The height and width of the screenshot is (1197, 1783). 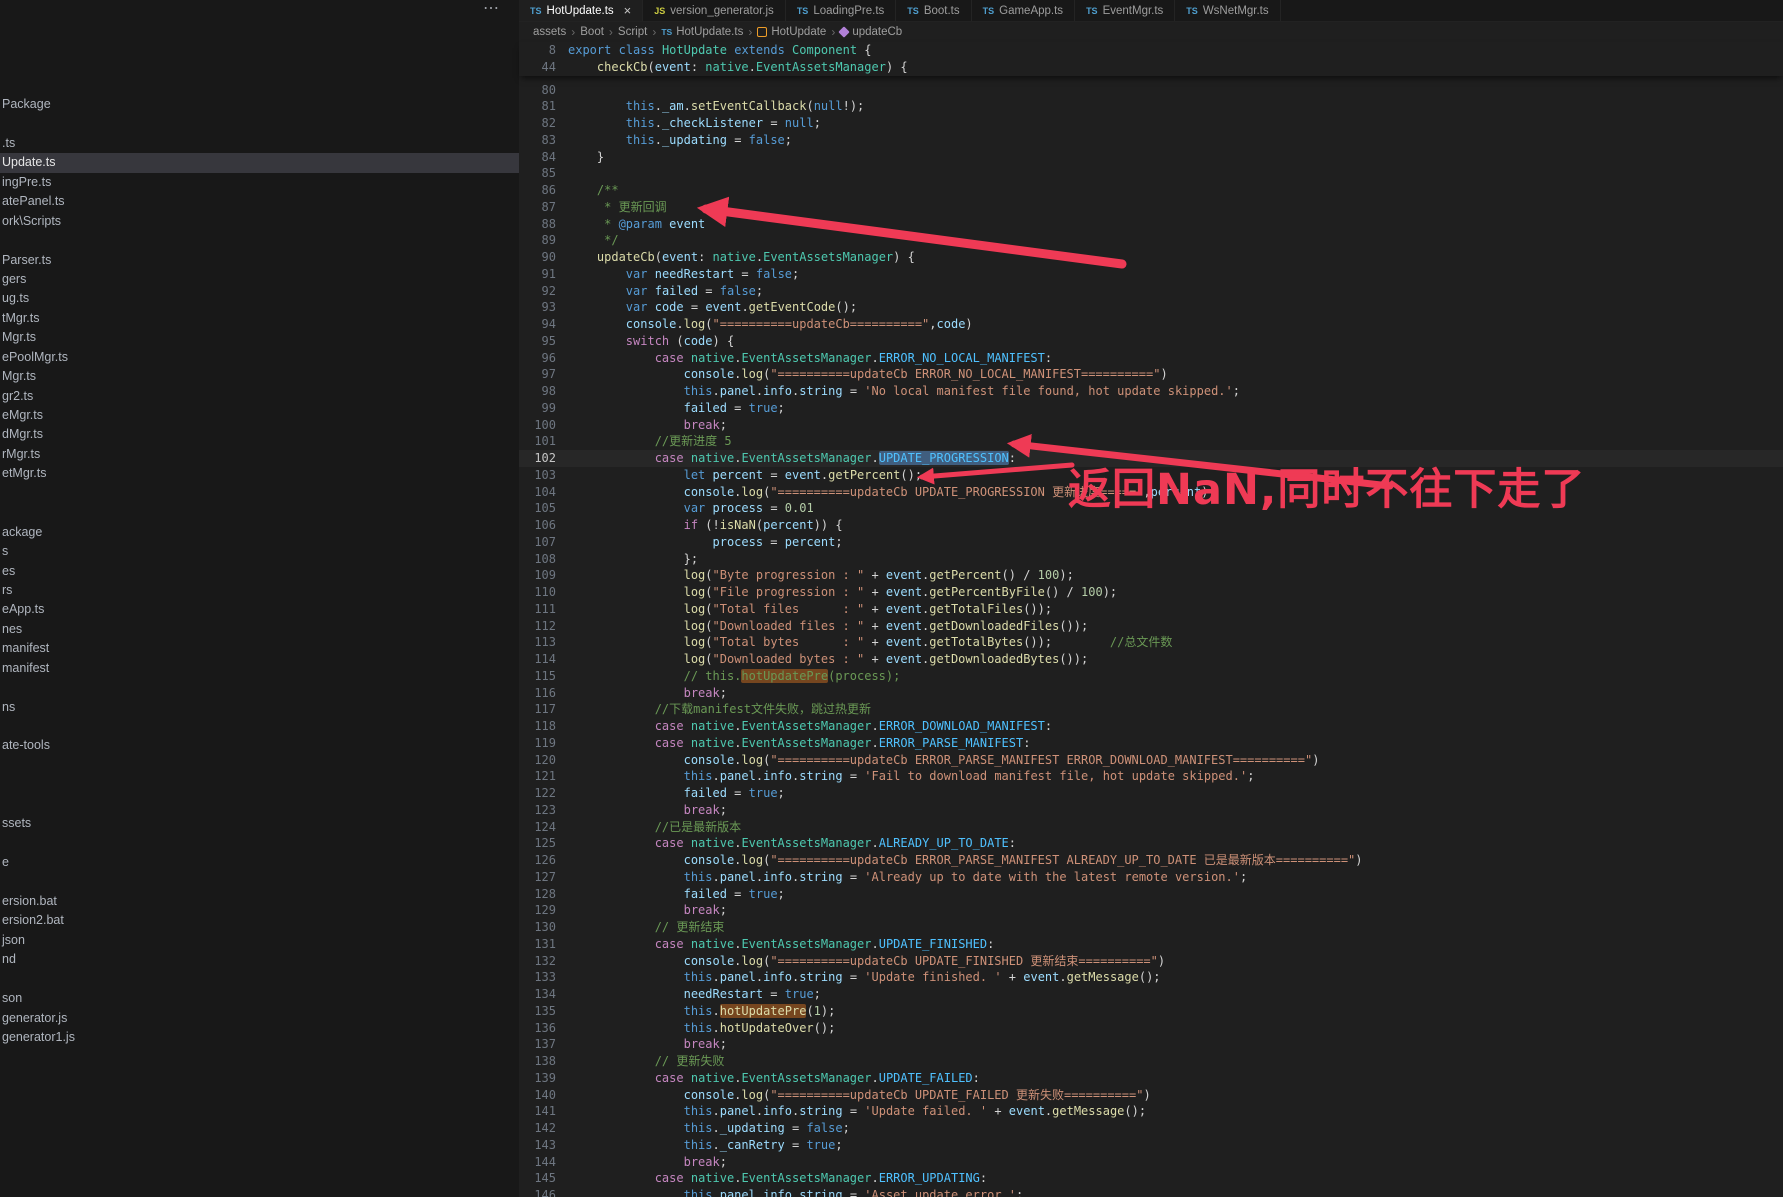 What do you see at coordinates (1151, 894) in the screenshot?
I see `code-line-128: 128 failed = true;` at bounding box center [1151, 894].